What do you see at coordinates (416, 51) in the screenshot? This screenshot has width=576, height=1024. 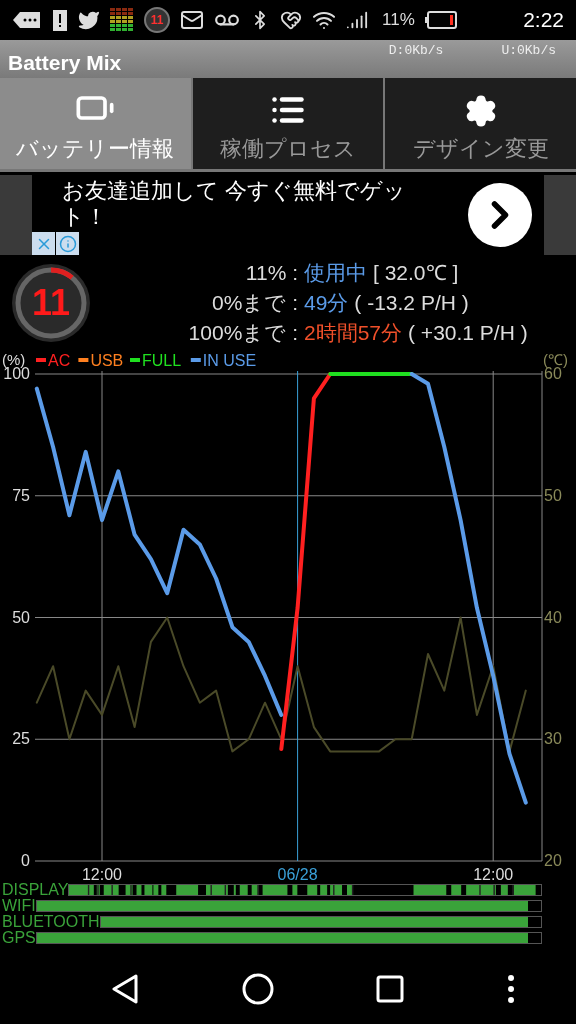 I see `download-speed: D:0Kb/s` at bounding box center [416, 51].